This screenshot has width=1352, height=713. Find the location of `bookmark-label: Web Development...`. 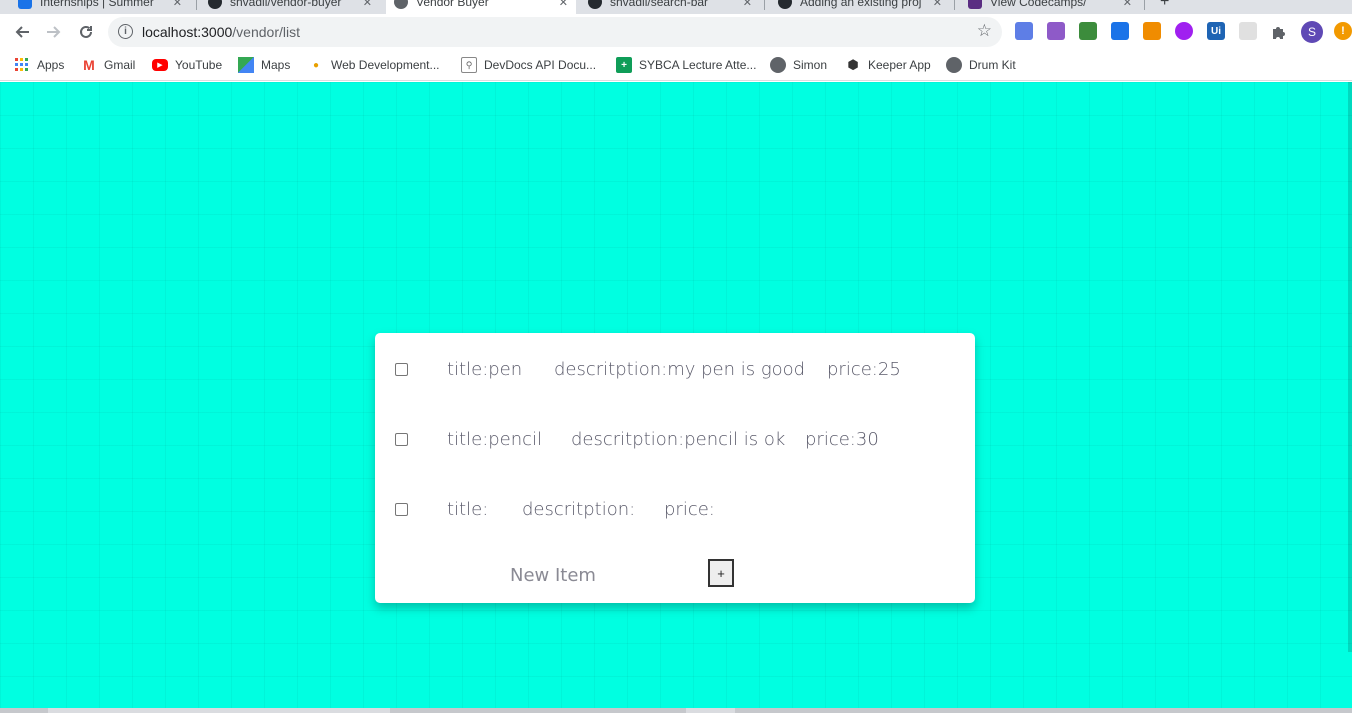

bookmark-label: Web Development... is located at coordinates (385, 65).